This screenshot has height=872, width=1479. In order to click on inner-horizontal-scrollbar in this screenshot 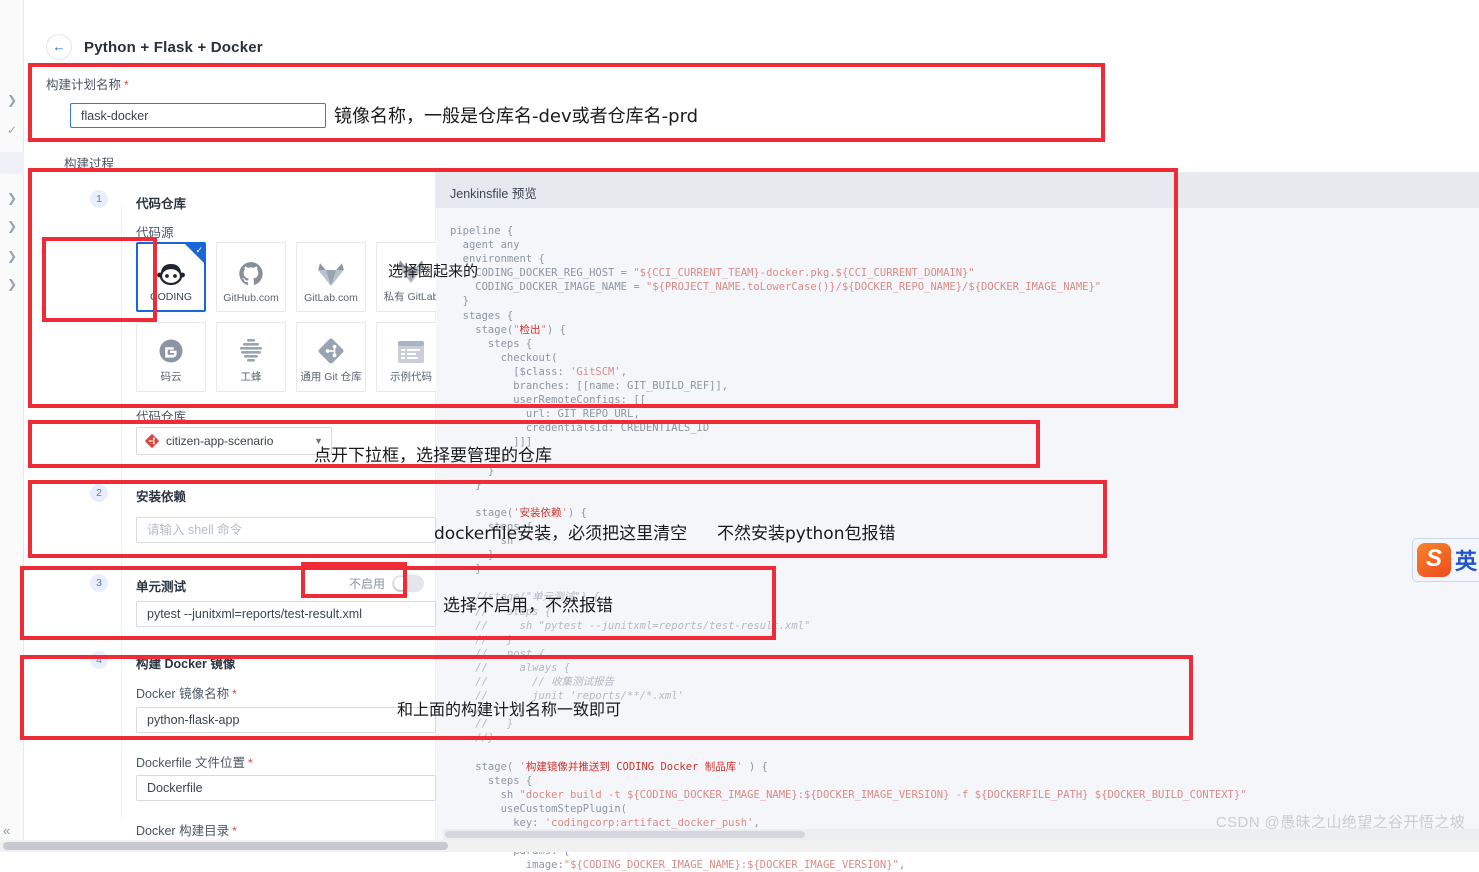, I will do `click(961, 834)`.